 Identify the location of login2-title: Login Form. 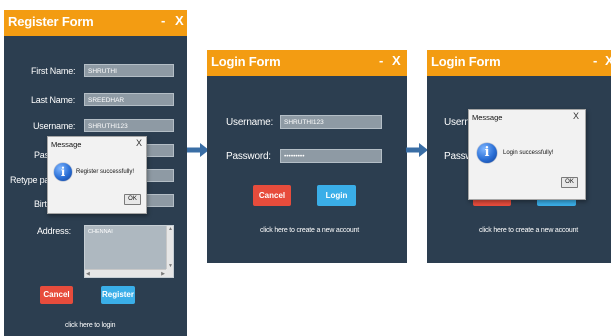
(466, 61).